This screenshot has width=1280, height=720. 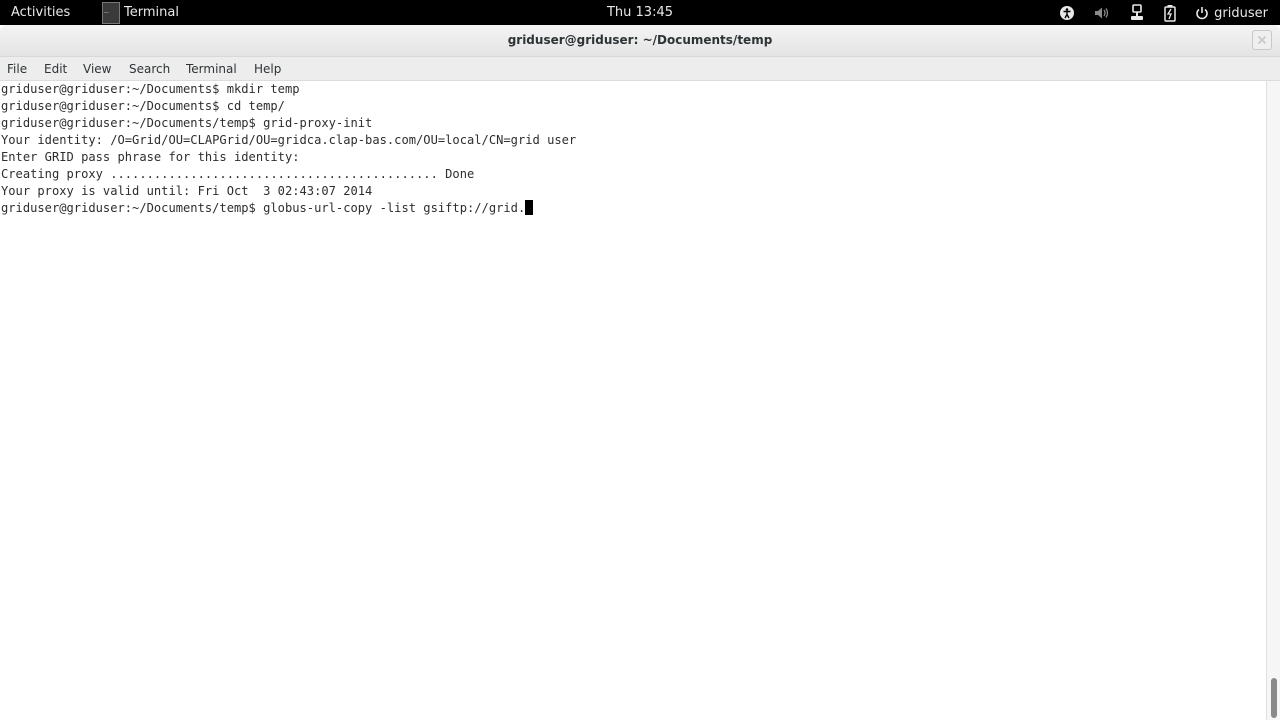 I want to click on window-titlebar: griduser@griduser: ~/Documents/temp, so click(x=640, y=41).